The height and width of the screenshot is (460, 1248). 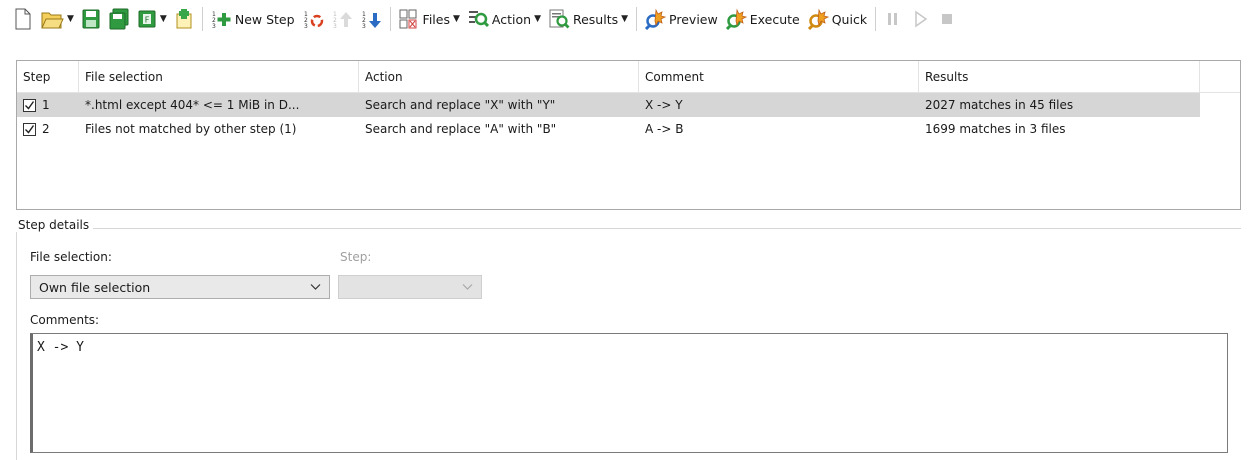 What do you see at coordinates (779, 76) in the screenshot?
I see `column-header-comment: Comment` at bounding box center [779, 76].